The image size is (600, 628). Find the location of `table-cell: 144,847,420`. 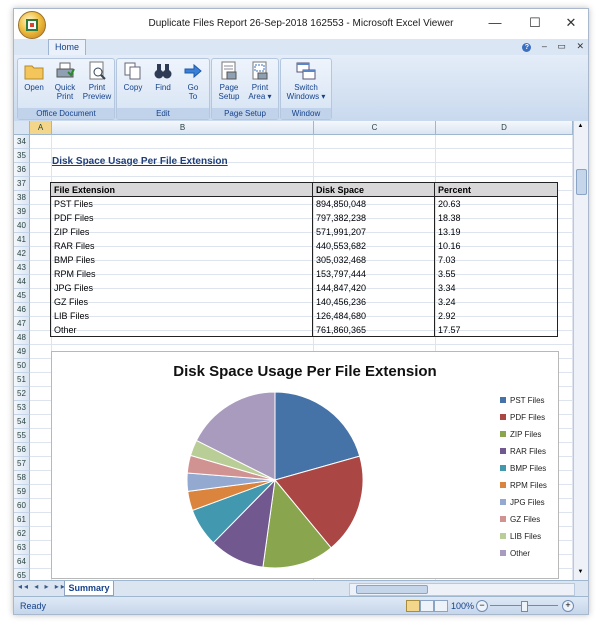

table-cell: 144,847,420 is located at coordinates (374, 288).